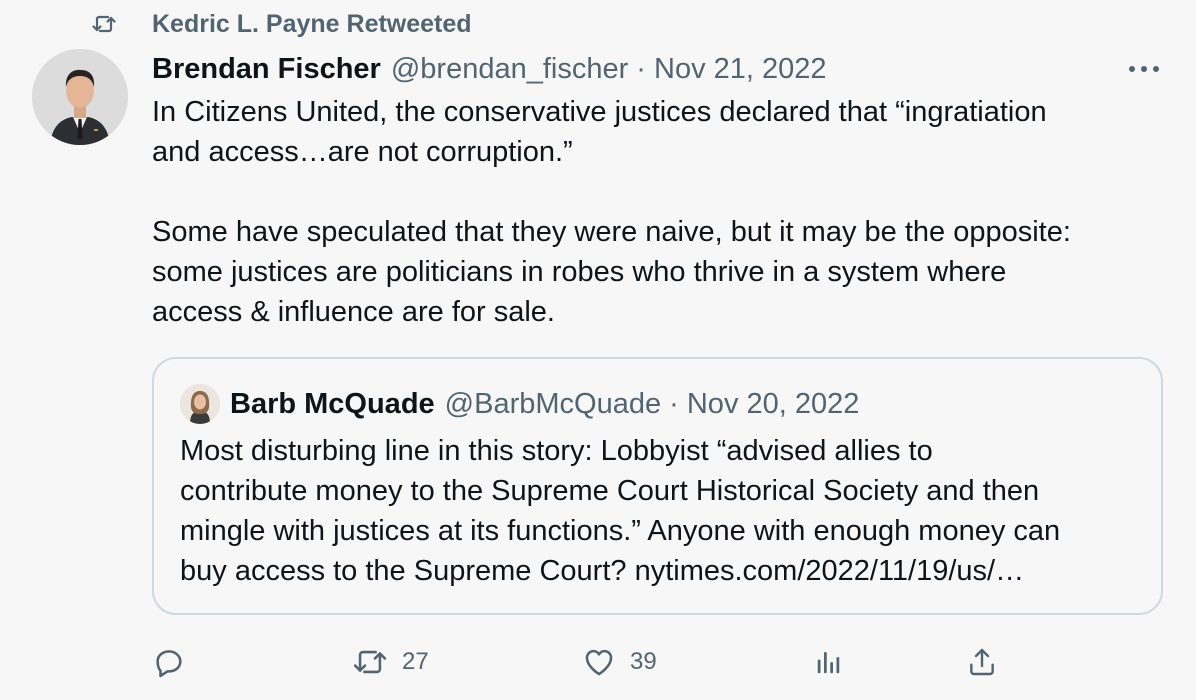  Describe the element at coordinates (609, 69) in the screenshot. I see `author-handle-and-date: @brendan_fischer · Nov 21, 2022` at that location.